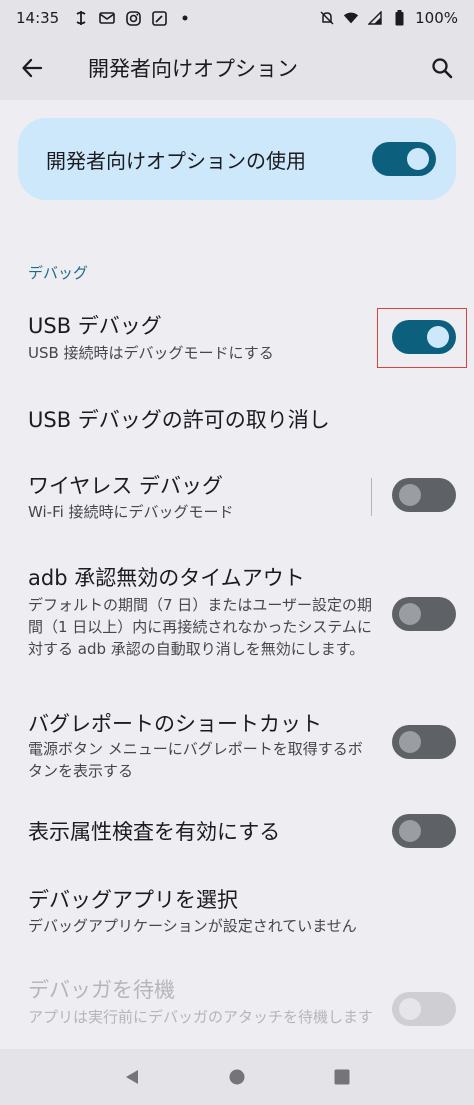  Describe the element at coordinates (424, 614) in the screenshot. I see `adb-auth-timeout-toggle` at that location.